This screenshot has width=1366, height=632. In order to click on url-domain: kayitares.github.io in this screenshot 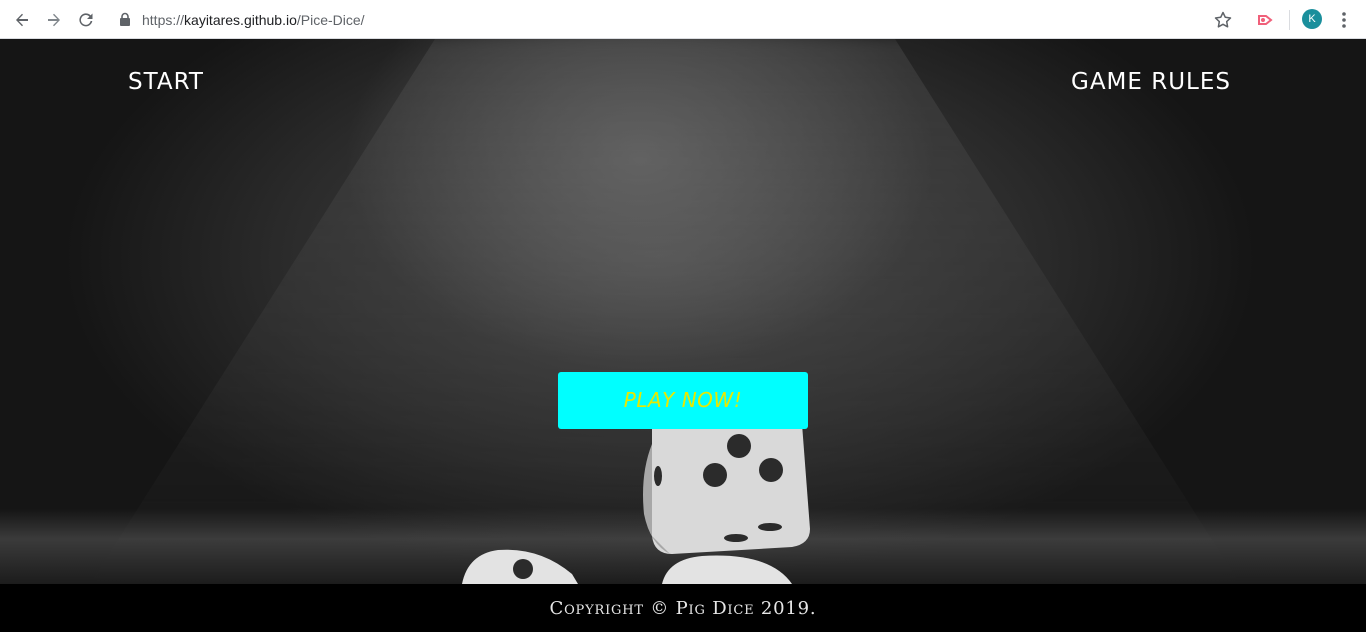, I will do `click(240, 20)`.